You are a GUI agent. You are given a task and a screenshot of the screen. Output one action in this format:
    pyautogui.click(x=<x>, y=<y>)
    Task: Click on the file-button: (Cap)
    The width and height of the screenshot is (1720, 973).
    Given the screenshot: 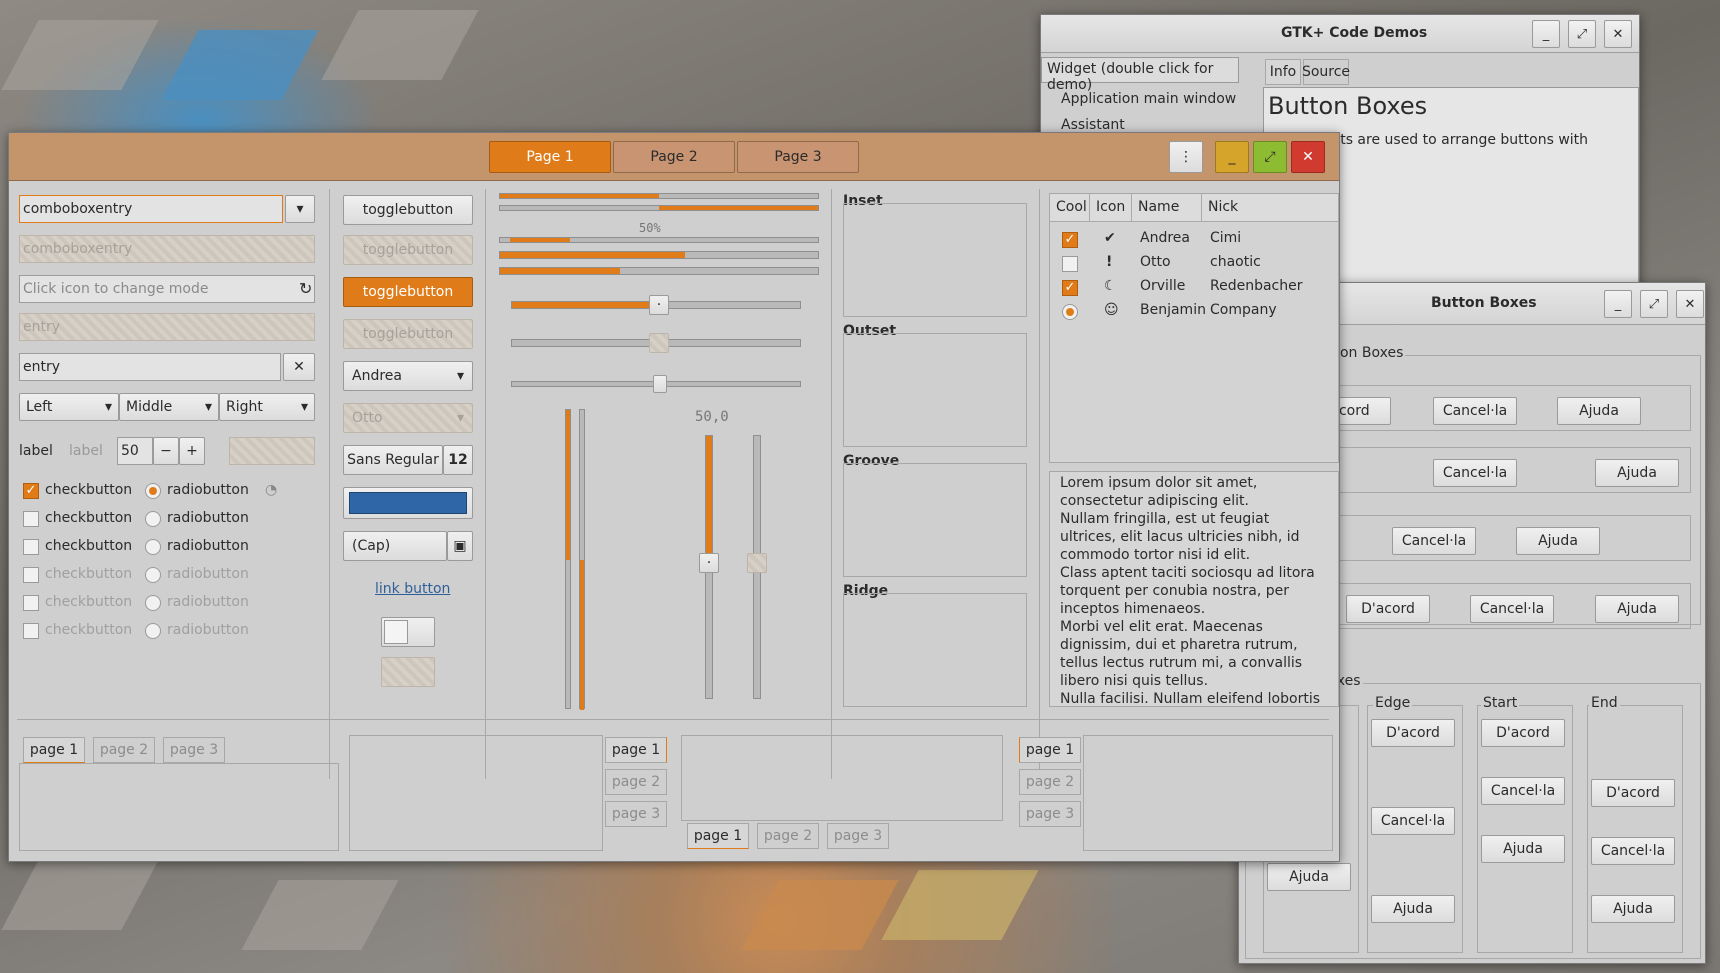 What is the action you would take?
    pyautogui.click(x=395, y=546)
    